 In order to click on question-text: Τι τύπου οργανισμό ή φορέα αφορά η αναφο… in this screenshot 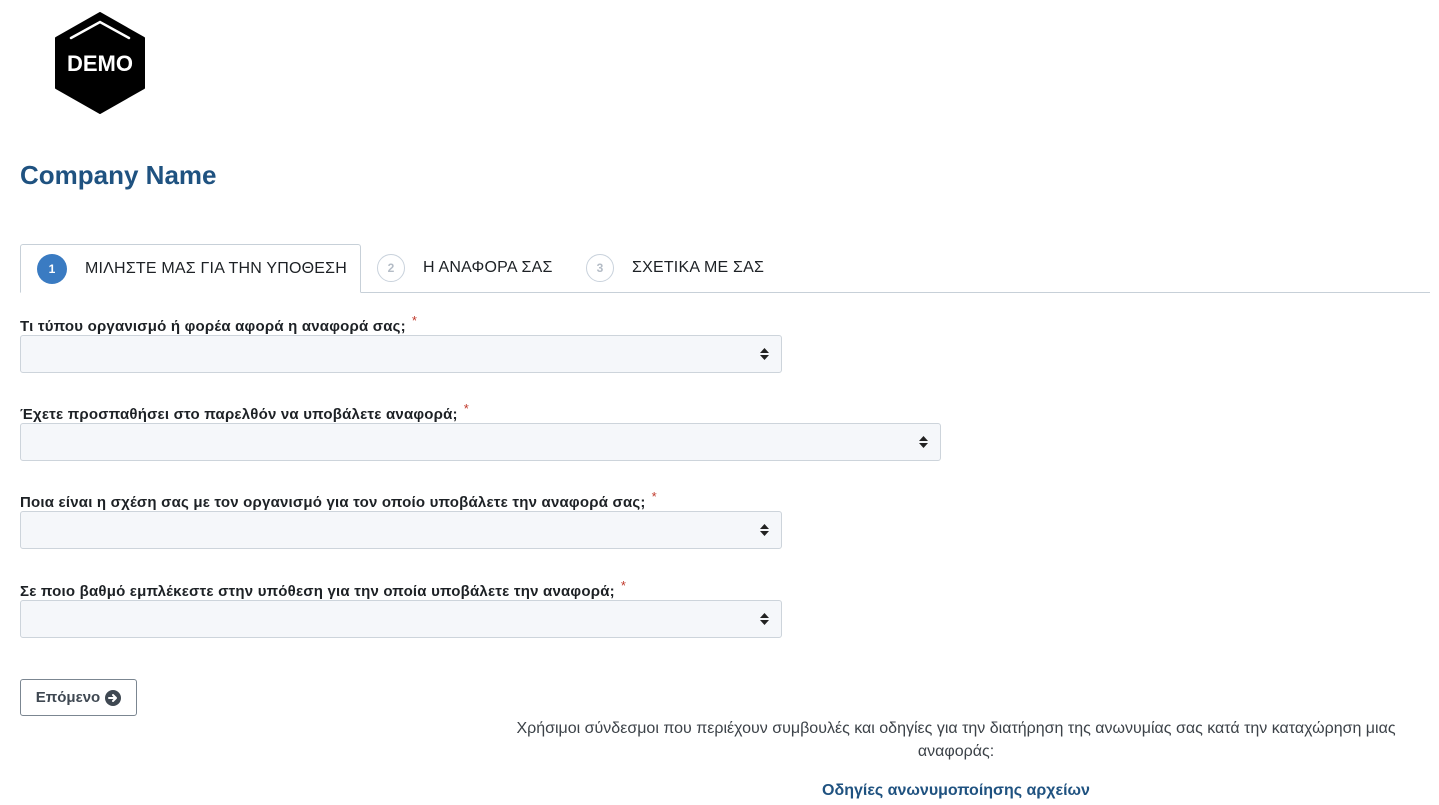, I will do `click(213, 326)`.